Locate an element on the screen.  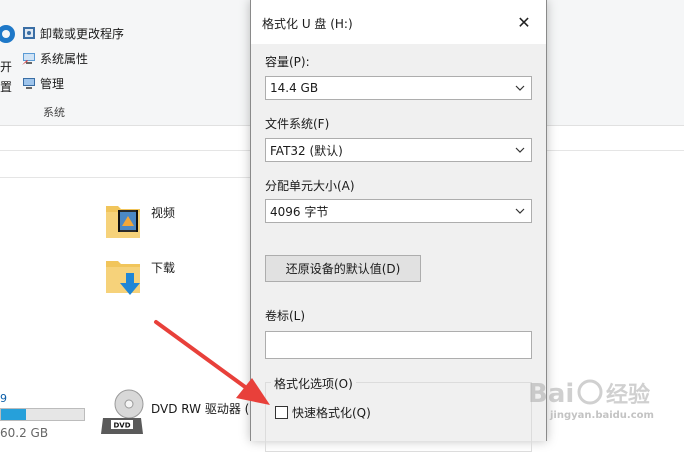
allocation-unit-select: 4096 字节 is located at coordinates (398, 211).